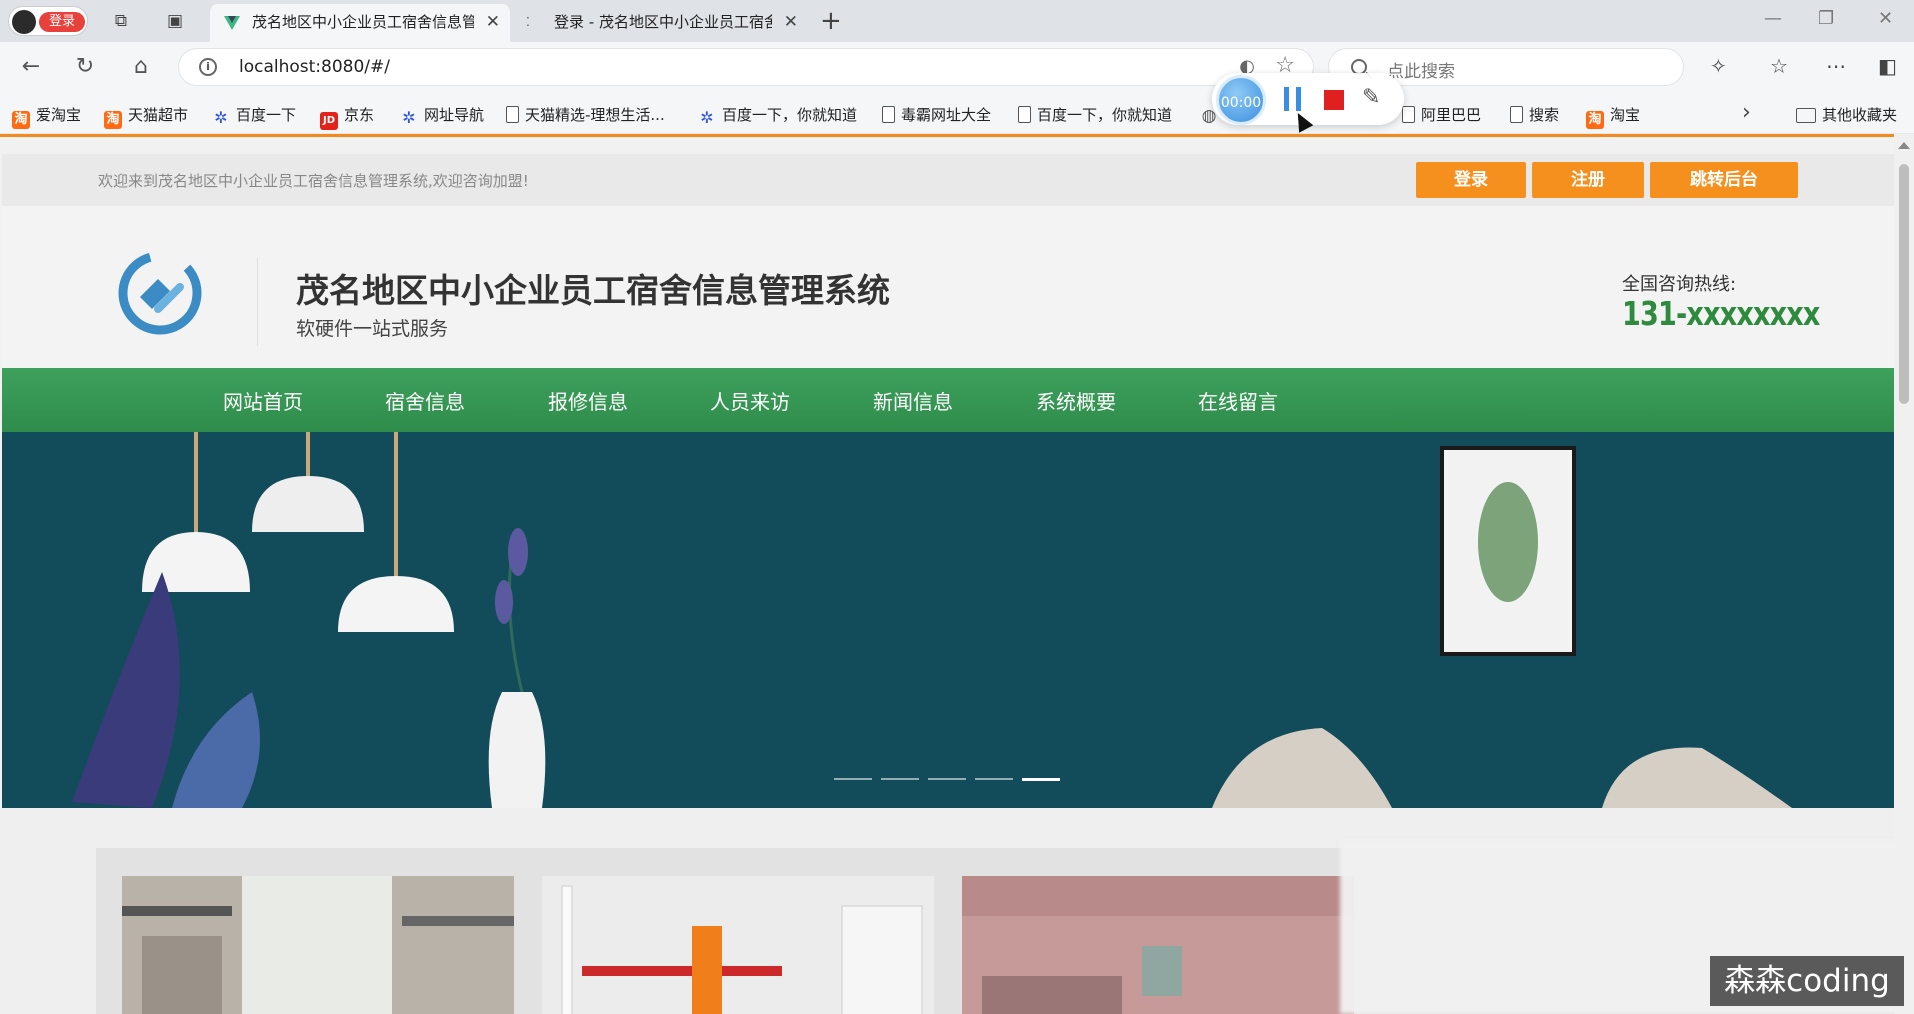 The height and width of the screenshot is (1014, 1914). What do you see at coordinates (1806, 115) in the screenshot?
I see `folder-icon` at bounding box center [1806, 115].